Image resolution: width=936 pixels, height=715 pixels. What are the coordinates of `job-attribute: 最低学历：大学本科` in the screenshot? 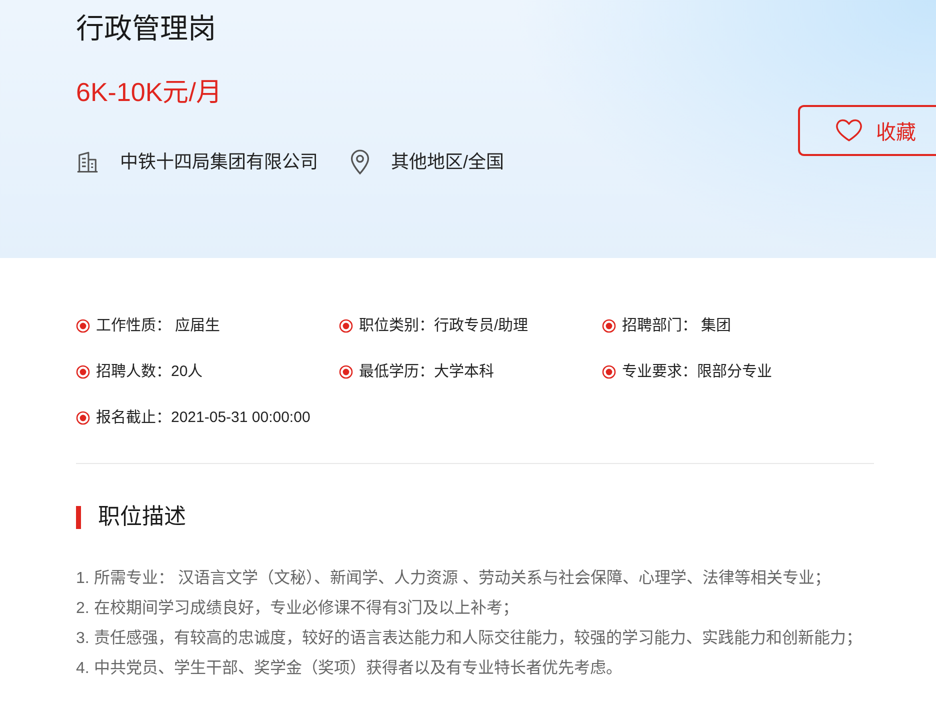 It's located at (426, 372).